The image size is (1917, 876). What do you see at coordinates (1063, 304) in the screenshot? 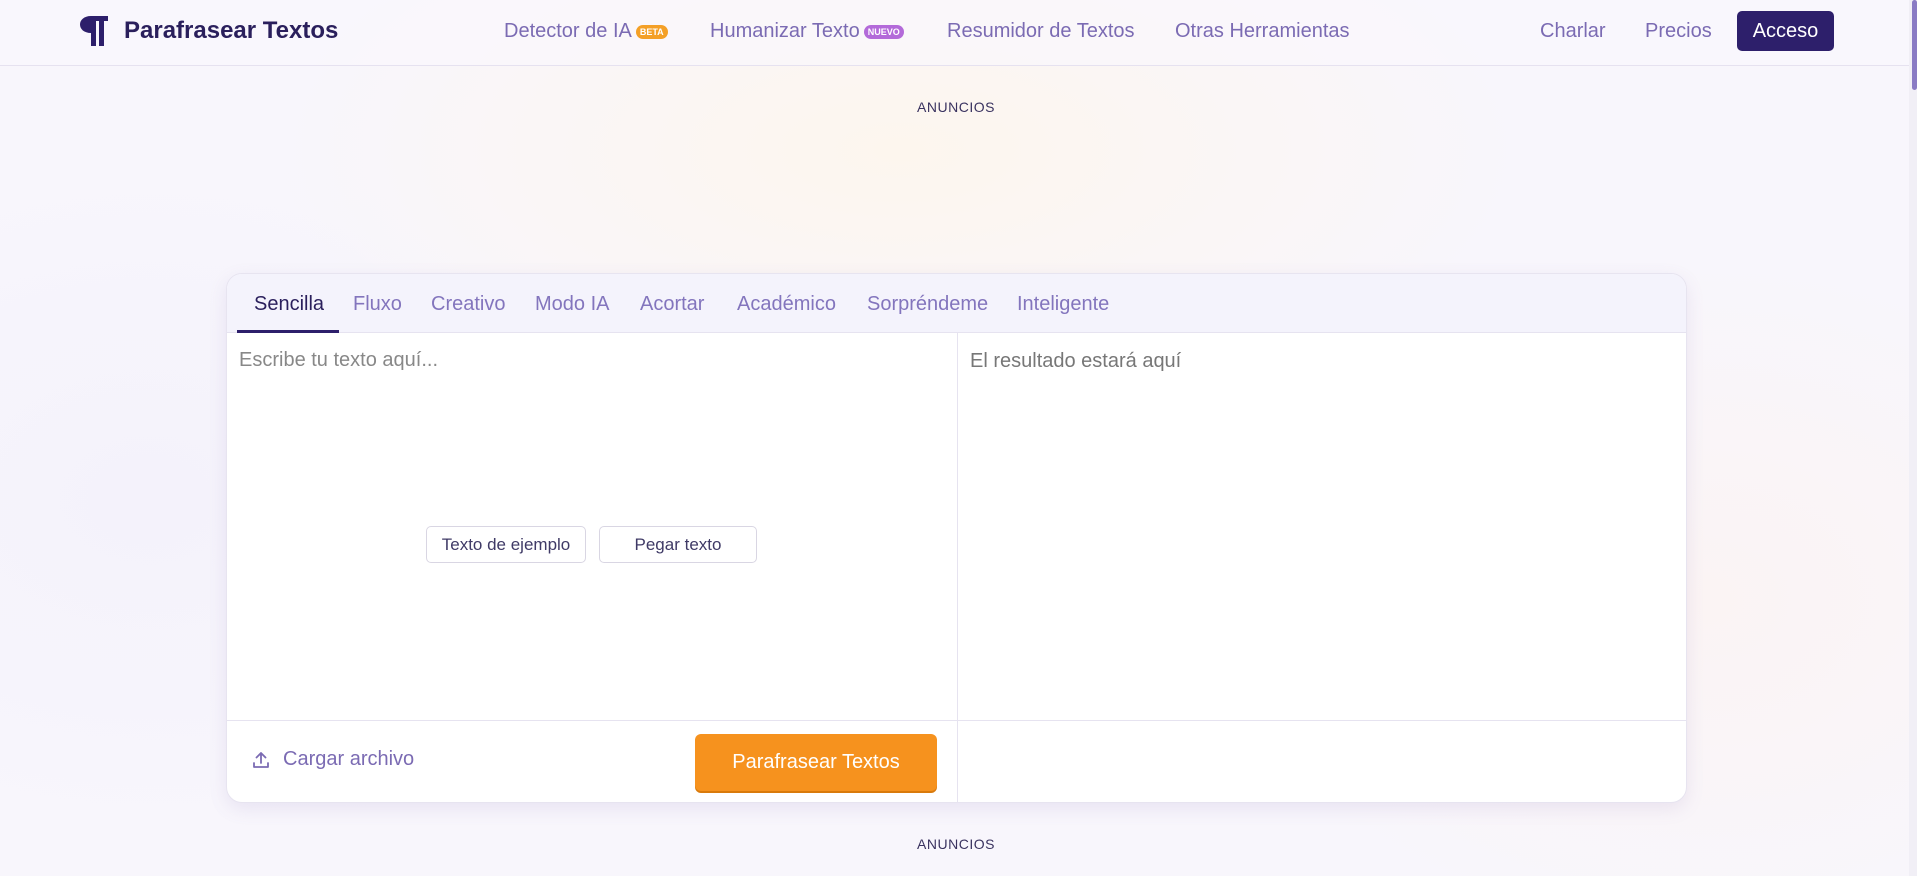
I see `tab-inteligente: Inteligente` at bounding box center [1063, 304].